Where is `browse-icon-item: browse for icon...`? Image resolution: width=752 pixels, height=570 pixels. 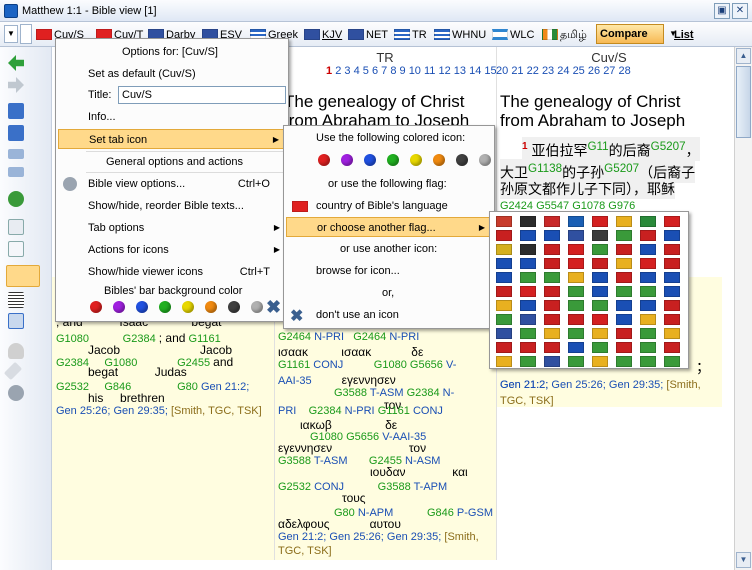
browse-icon-item: browse for icon... is located at coordinates (358, 271).